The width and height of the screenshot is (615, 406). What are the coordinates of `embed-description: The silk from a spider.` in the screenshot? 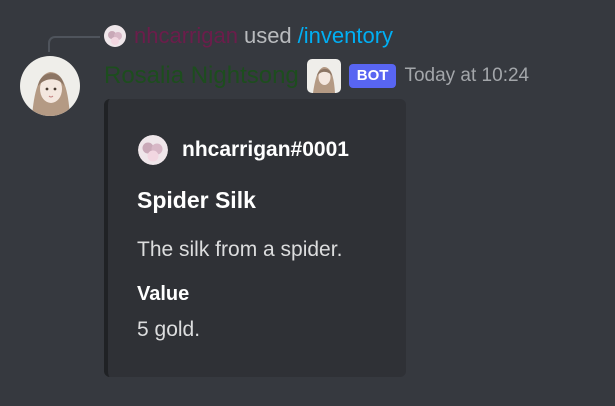 It's located at (240, 249).